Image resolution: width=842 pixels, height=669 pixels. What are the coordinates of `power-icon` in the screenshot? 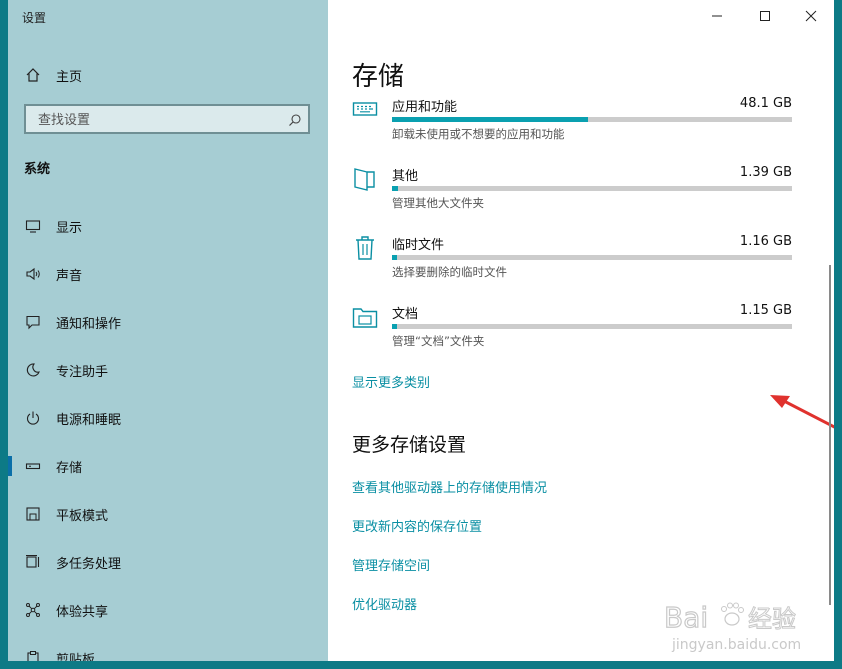 It's located at (33, 418).